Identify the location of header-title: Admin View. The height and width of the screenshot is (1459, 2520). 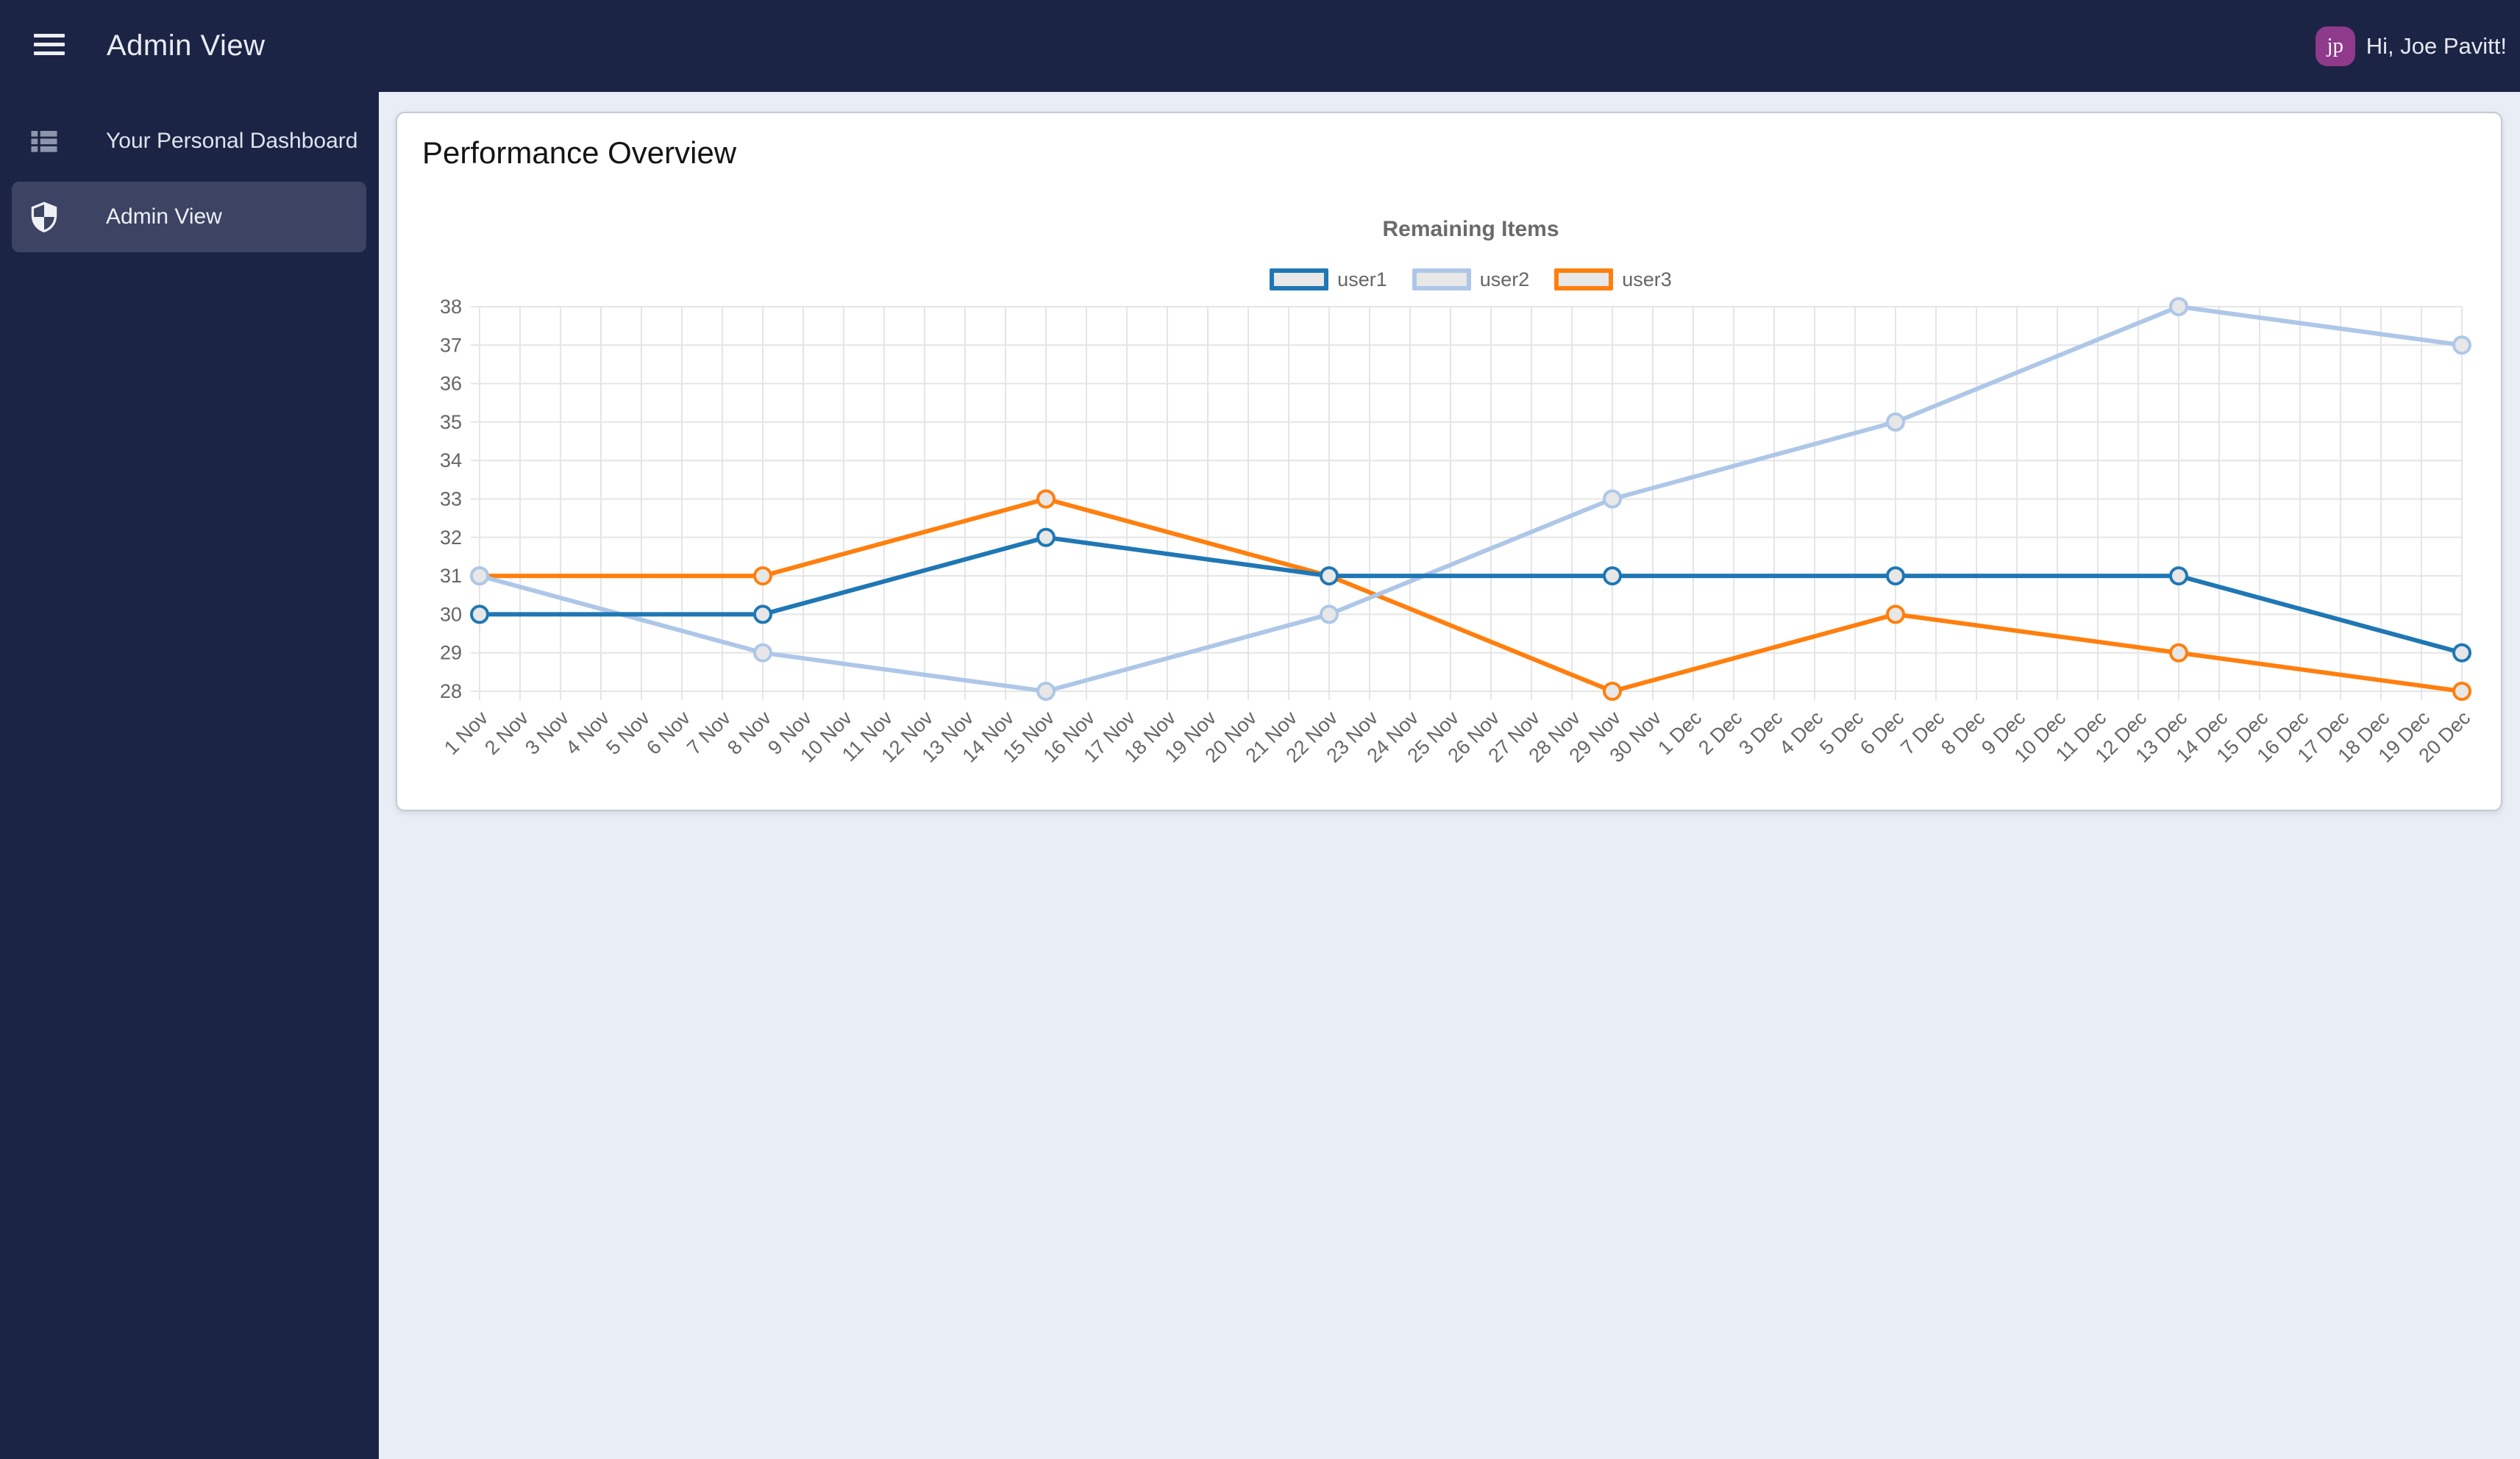
(187, 45).